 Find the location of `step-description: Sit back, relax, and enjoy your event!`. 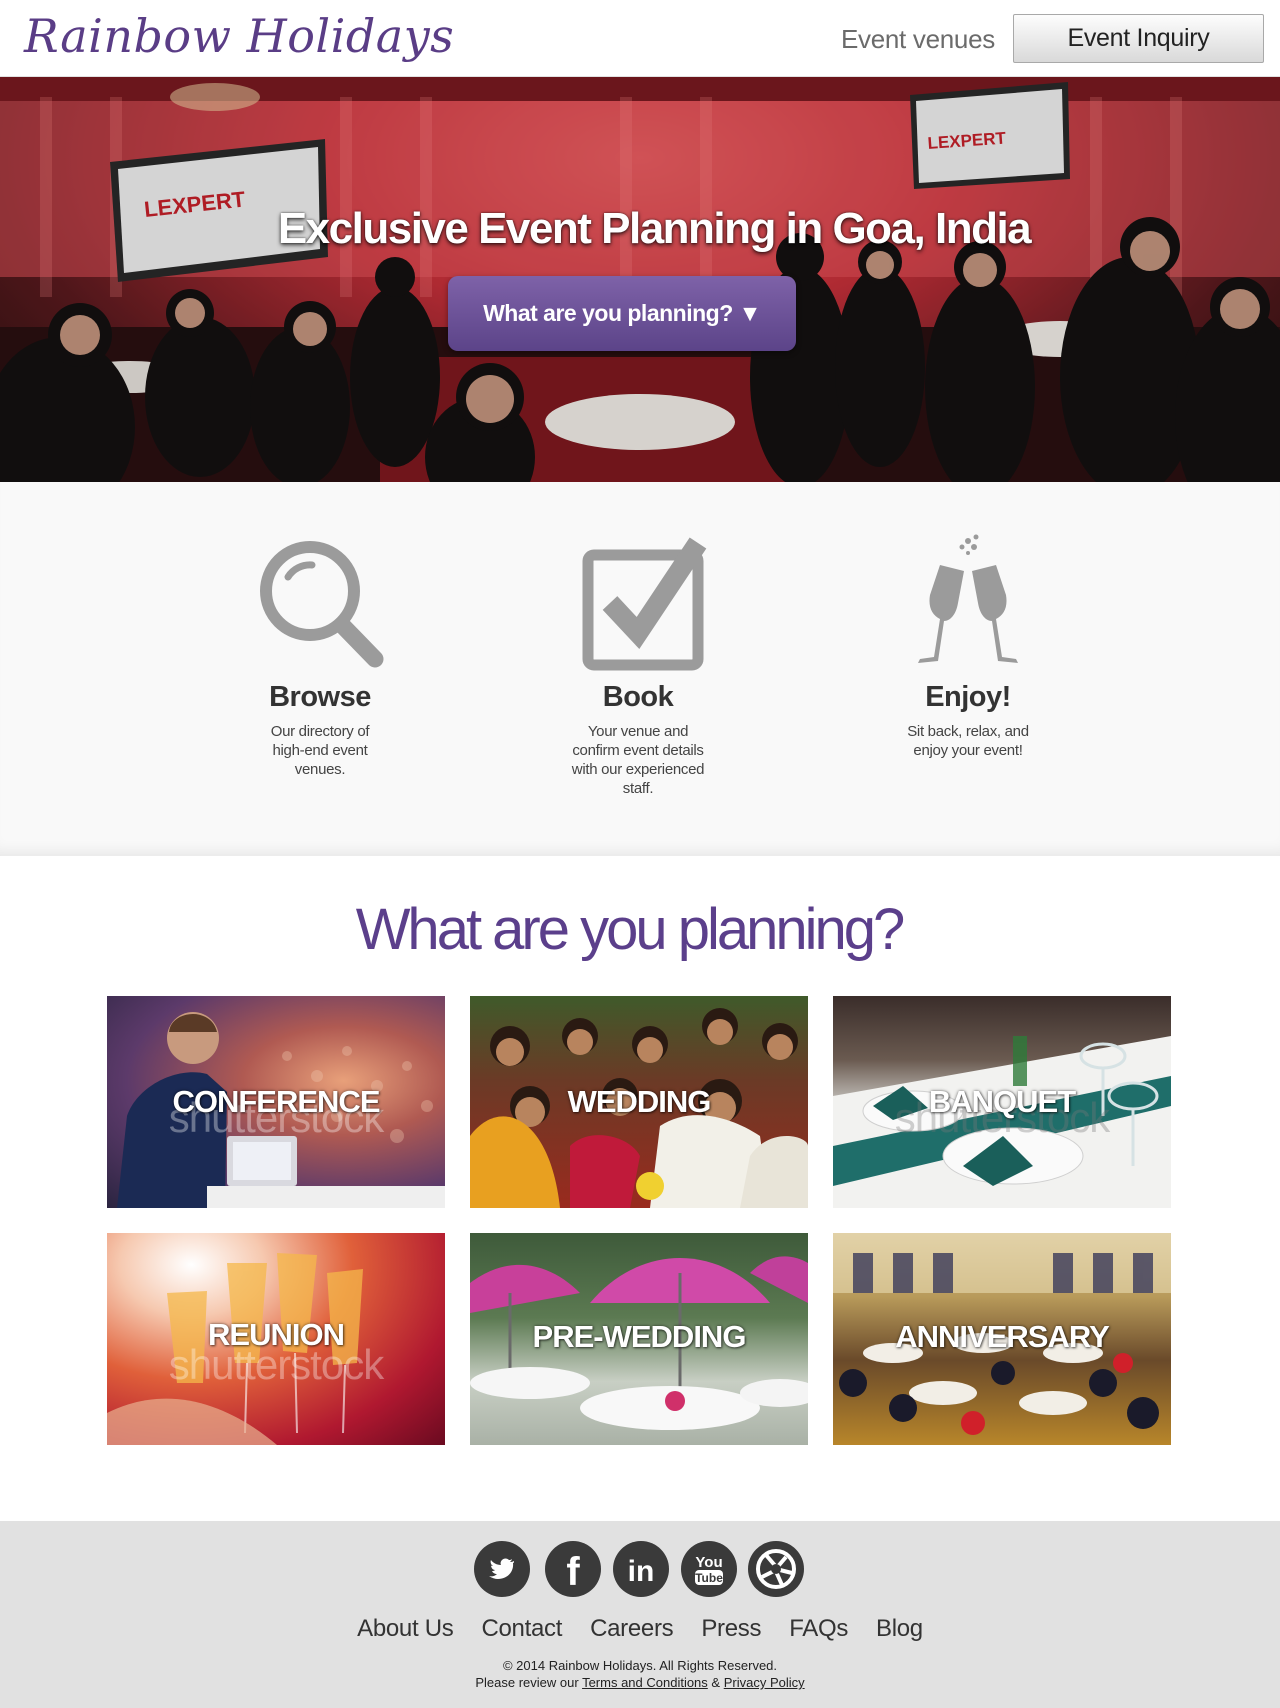

step-description: Sit back, relax, and enjoy your event! is located at coordinates (968, 741).